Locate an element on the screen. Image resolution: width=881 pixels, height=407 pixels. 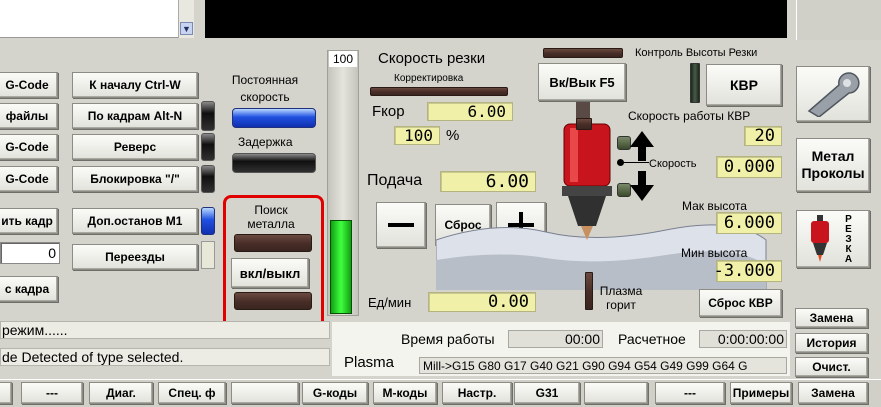
line-number-field: 0 is located at coordinates (30, 253).